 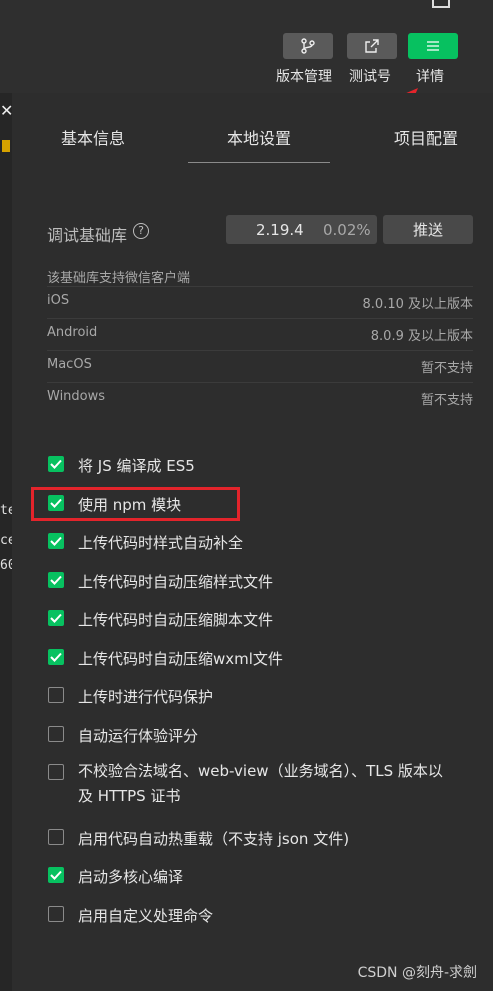 I want to click on external-link-icon, so click(x=372, y=46).